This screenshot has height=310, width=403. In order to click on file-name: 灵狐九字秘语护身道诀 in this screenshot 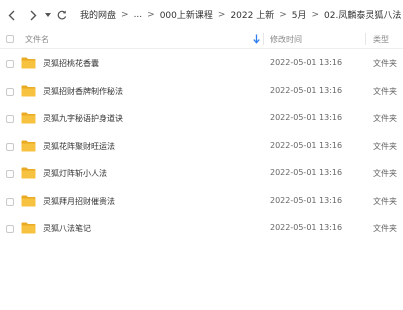, I will do `click(83, 118)`.